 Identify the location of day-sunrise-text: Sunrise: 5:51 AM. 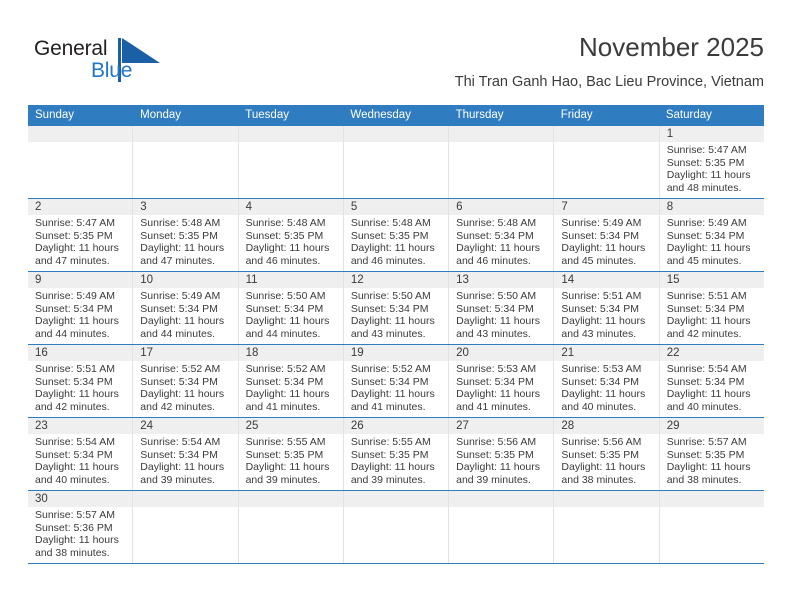
(706, 296).